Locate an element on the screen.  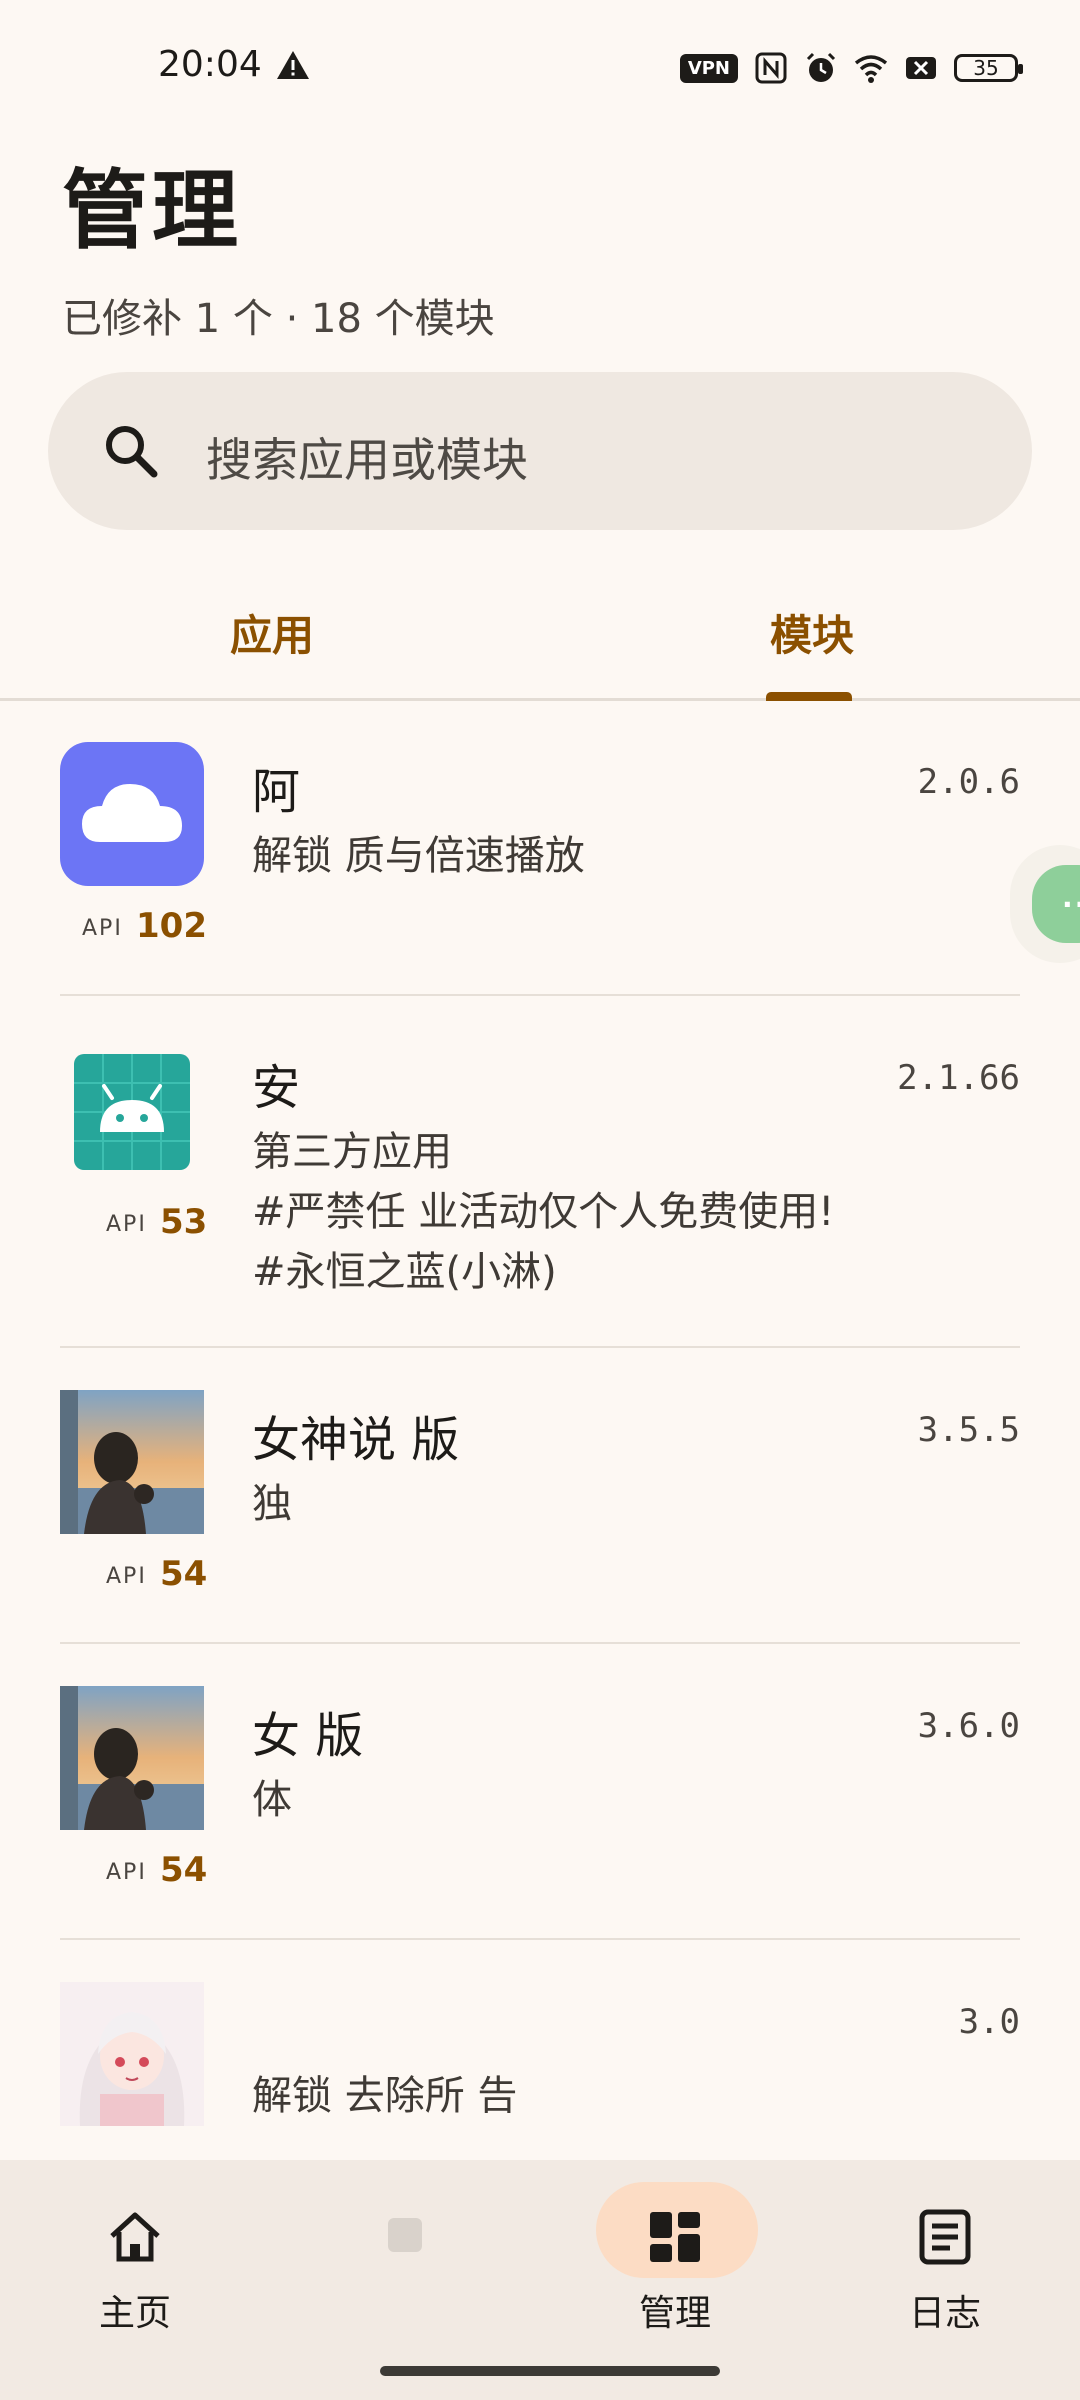
sim-off-icon is located at coordinates (921, 68).